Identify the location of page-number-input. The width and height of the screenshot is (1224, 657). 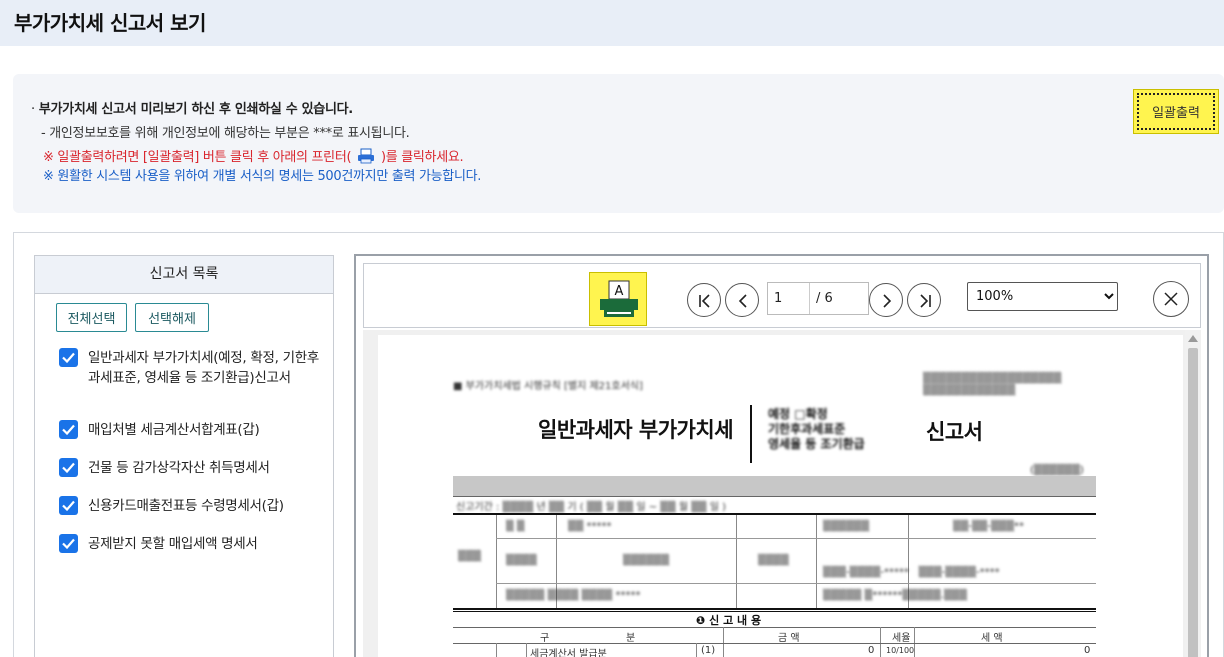
(789, 298).